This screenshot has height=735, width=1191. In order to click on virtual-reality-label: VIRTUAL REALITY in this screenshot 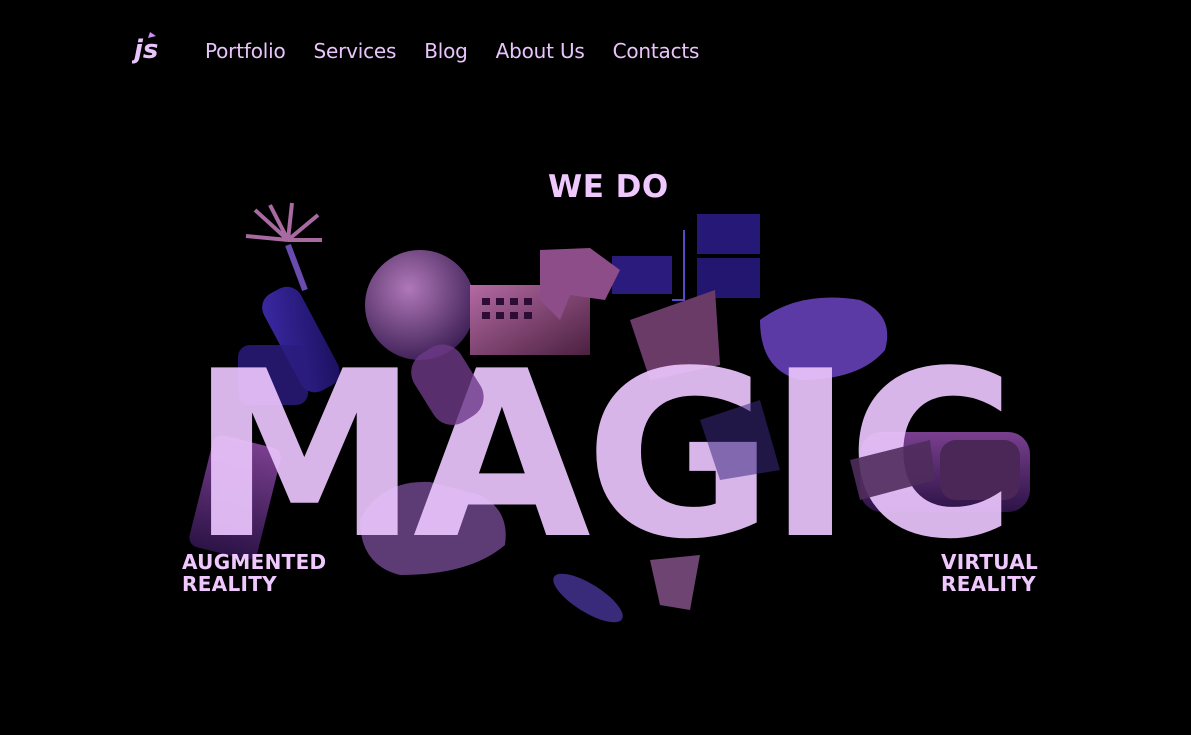, I will do `click(989, 573)`.